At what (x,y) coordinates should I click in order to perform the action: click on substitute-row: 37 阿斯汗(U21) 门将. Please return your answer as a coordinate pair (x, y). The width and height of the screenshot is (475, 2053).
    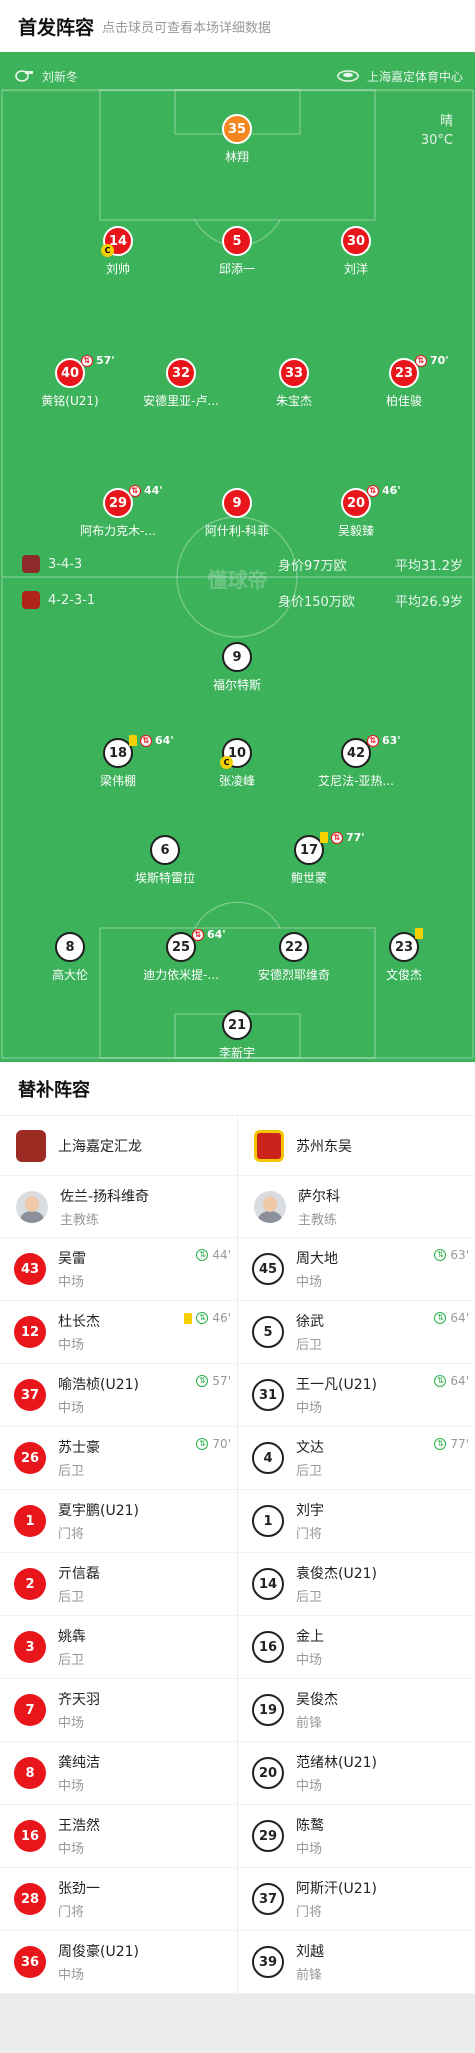
    Looking at the image, I should click on (356, 1899).